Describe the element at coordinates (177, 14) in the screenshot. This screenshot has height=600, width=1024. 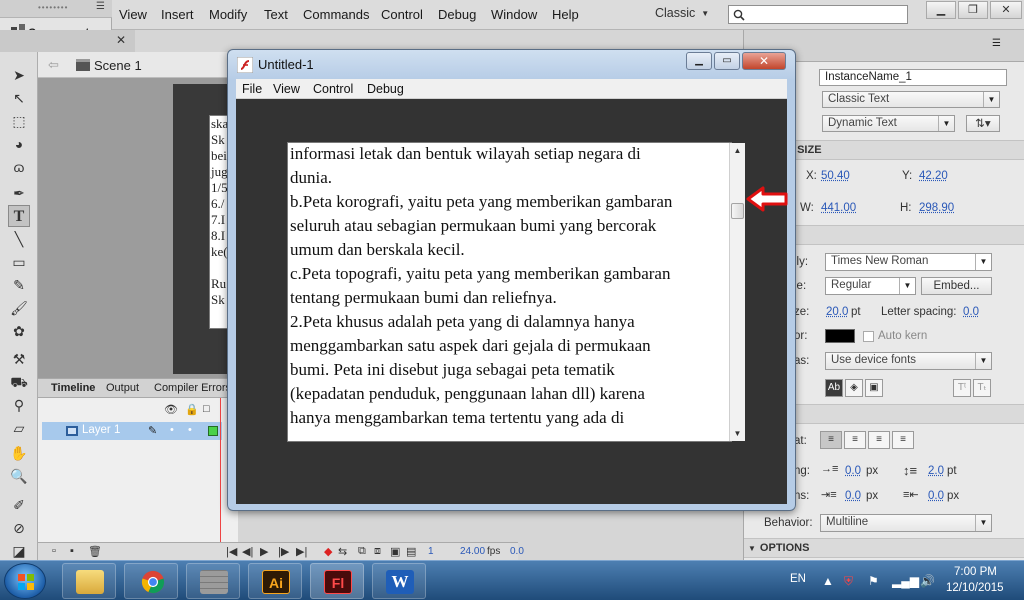
I see `menu-insert: Insert` at that location.